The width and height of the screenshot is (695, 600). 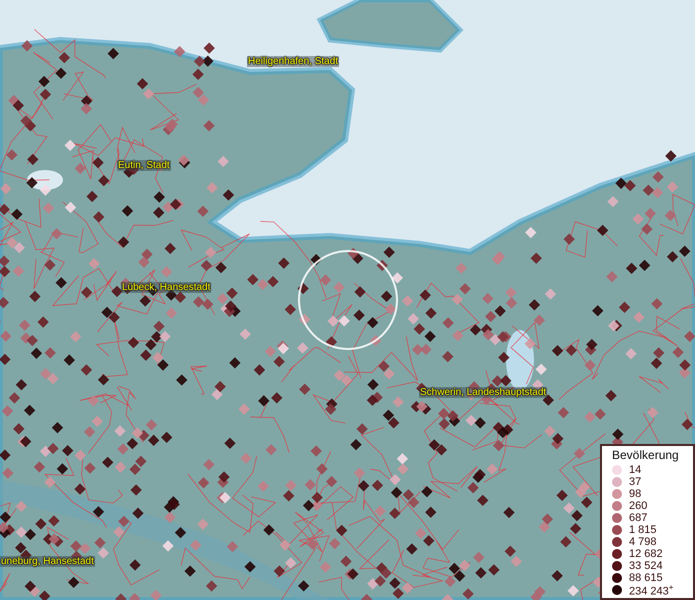 I want to click on legend-title: Bevölkerung, so click(x=646, y=455).